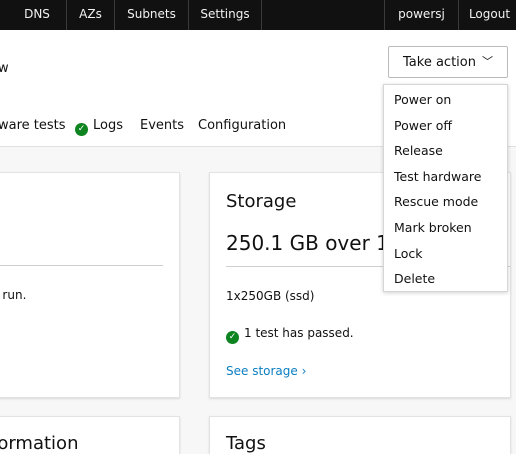  What do you see at coordinates (487, 61) in the screenshot?
I see `chevron-down-icon: ﹀` at bounding box center [487, 61].